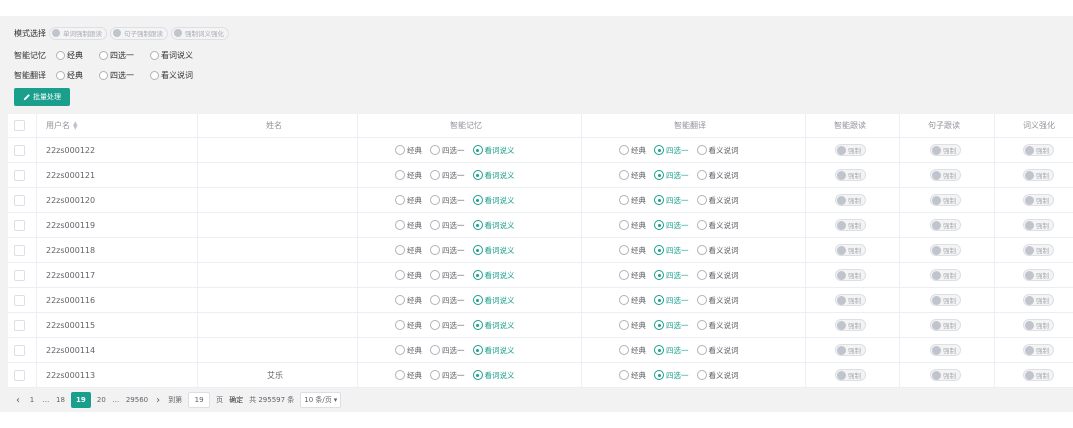 This screenshot has height=428, width=1073. I want to click on chevron-right-icon: ›, so click(158, 400).